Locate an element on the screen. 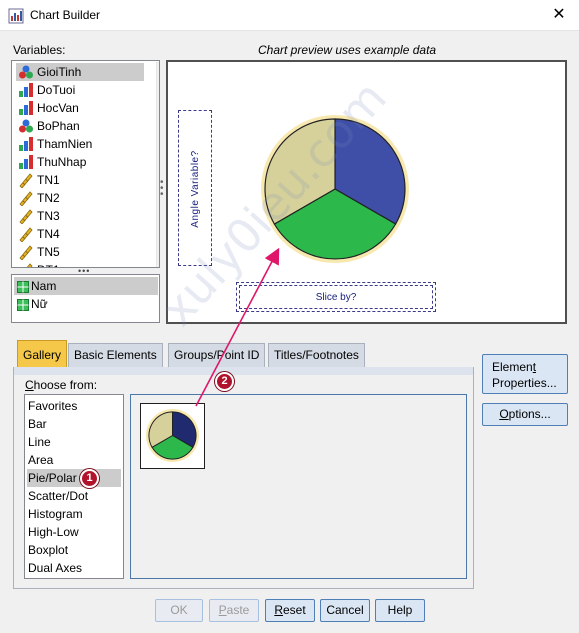 The image size is (579, 633). variable-item: GioiTinh is located at coordinates (80, 72).